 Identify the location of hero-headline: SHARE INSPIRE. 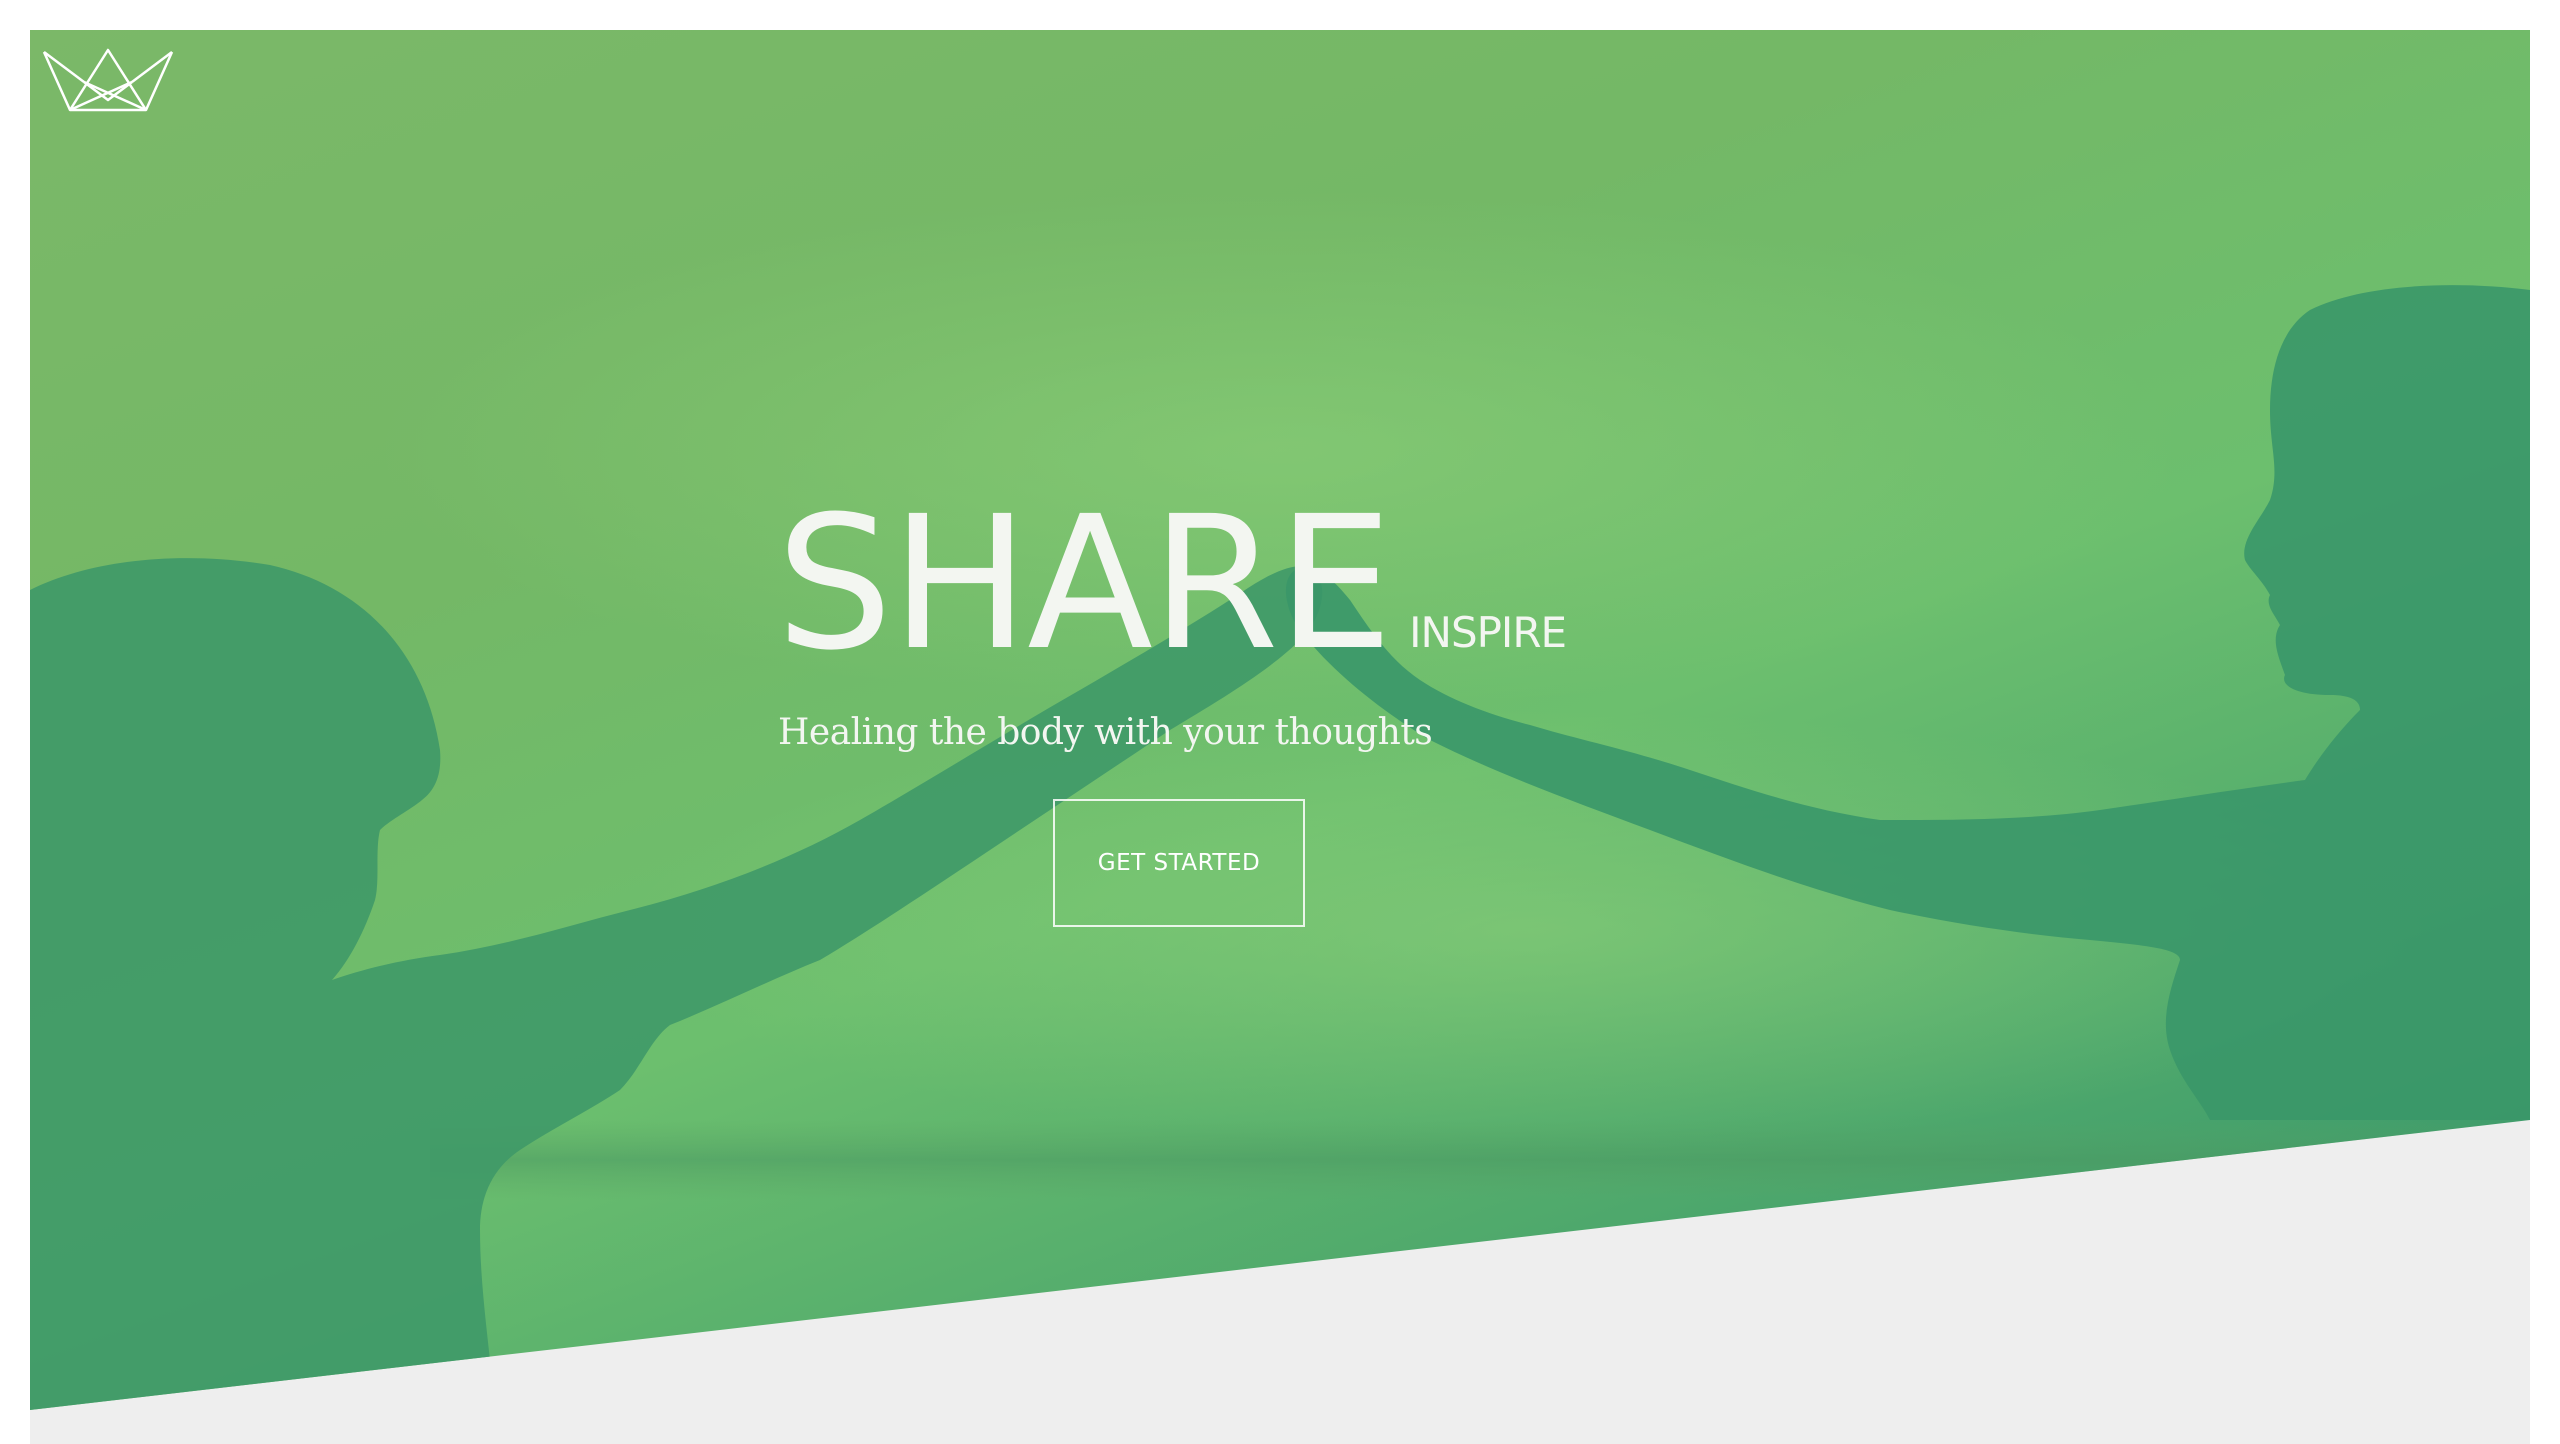
(1171, 584).